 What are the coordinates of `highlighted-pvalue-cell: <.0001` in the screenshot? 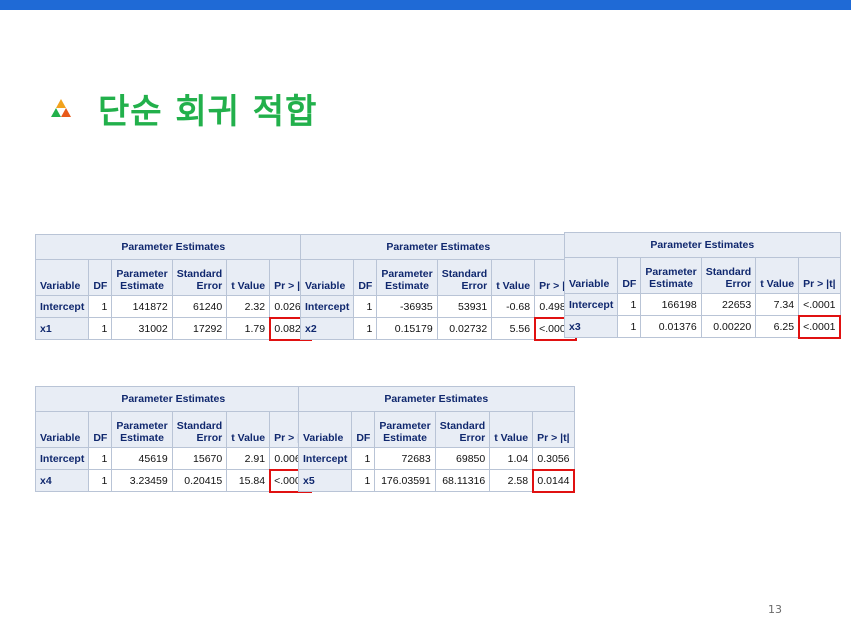 It's located at (819, 326).